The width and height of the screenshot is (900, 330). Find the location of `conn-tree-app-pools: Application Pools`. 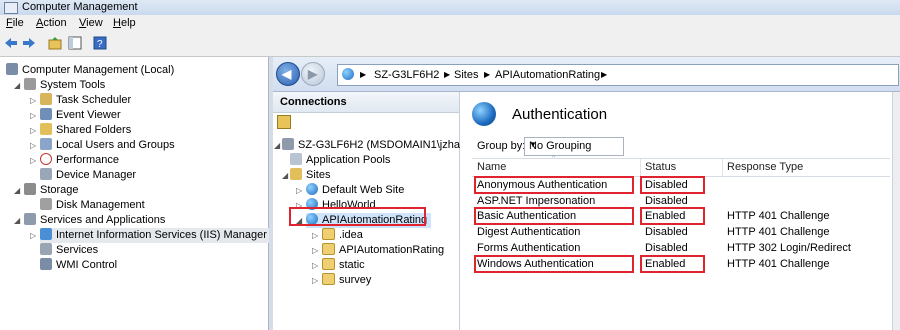

conn-tree-app-pools: Application Pools is located at coordinates (340, 160).